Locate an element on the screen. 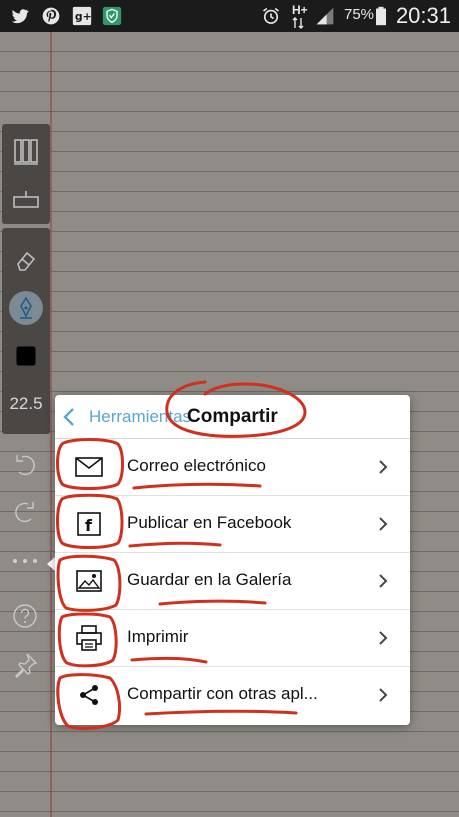 The height and width of the screenshot is (817, 459). menu-item-gallery: Guardar en la Galería is located at coordinates (232, 581).